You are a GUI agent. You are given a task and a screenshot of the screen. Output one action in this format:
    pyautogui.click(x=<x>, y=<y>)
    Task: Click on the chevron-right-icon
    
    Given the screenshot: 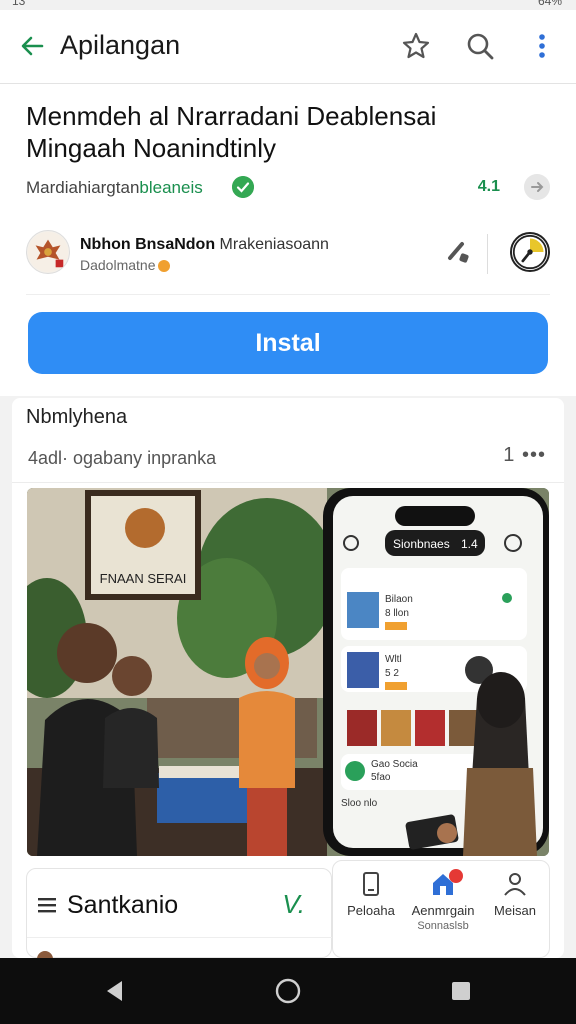 What is the action you would take?
    pyautogui.click(x=537, y=187)
    